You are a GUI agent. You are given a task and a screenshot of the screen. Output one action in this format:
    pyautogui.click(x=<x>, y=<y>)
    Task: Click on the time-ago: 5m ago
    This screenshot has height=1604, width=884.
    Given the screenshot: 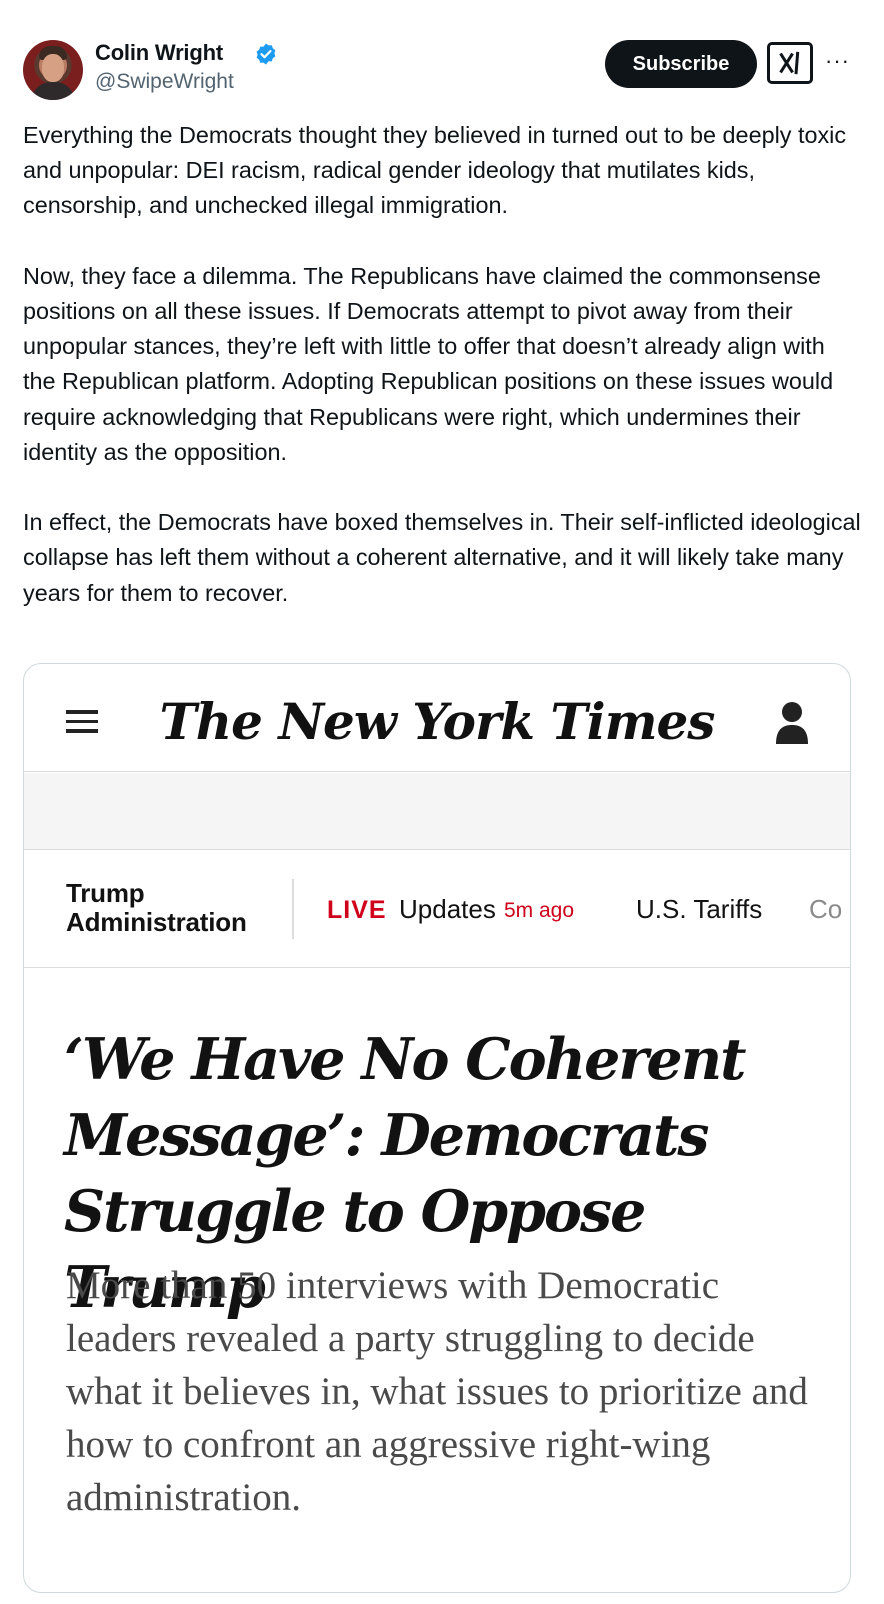 What is the action you would take?
    pyautogui.click(x=539, y=910)
    